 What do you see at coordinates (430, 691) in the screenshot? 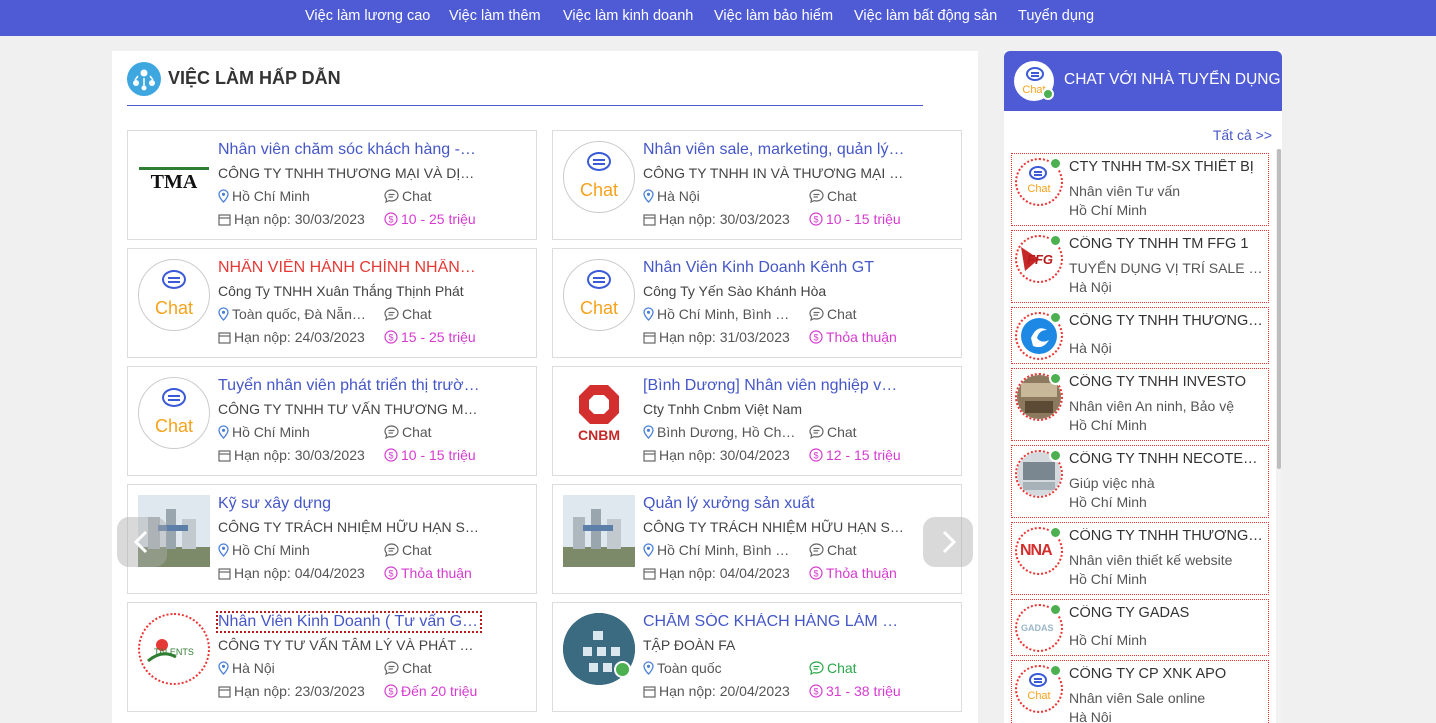
I see `job-salary: $ Đến 20 triệu` at bounding box center [430, 691].